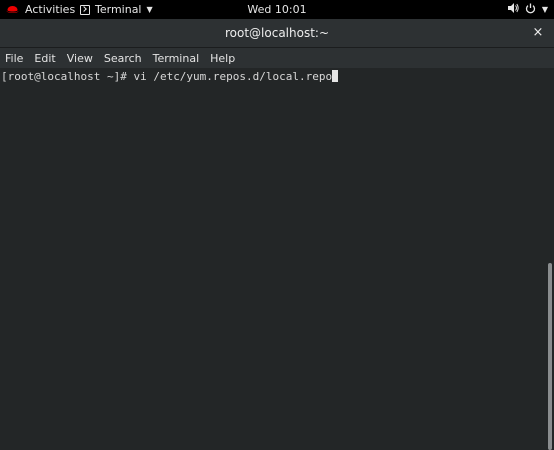 Image resolution: width=554 pixels, height=450 pixels. I want to click on close-button: ×, so click(538, 33).